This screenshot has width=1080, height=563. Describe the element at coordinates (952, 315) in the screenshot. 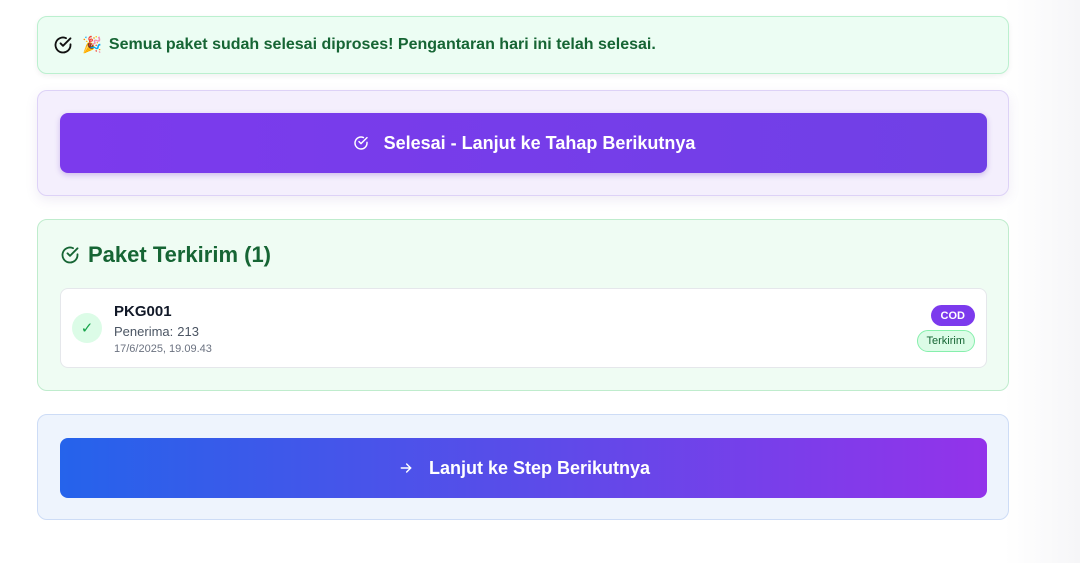

I see `payment-badge: COD` at that location.